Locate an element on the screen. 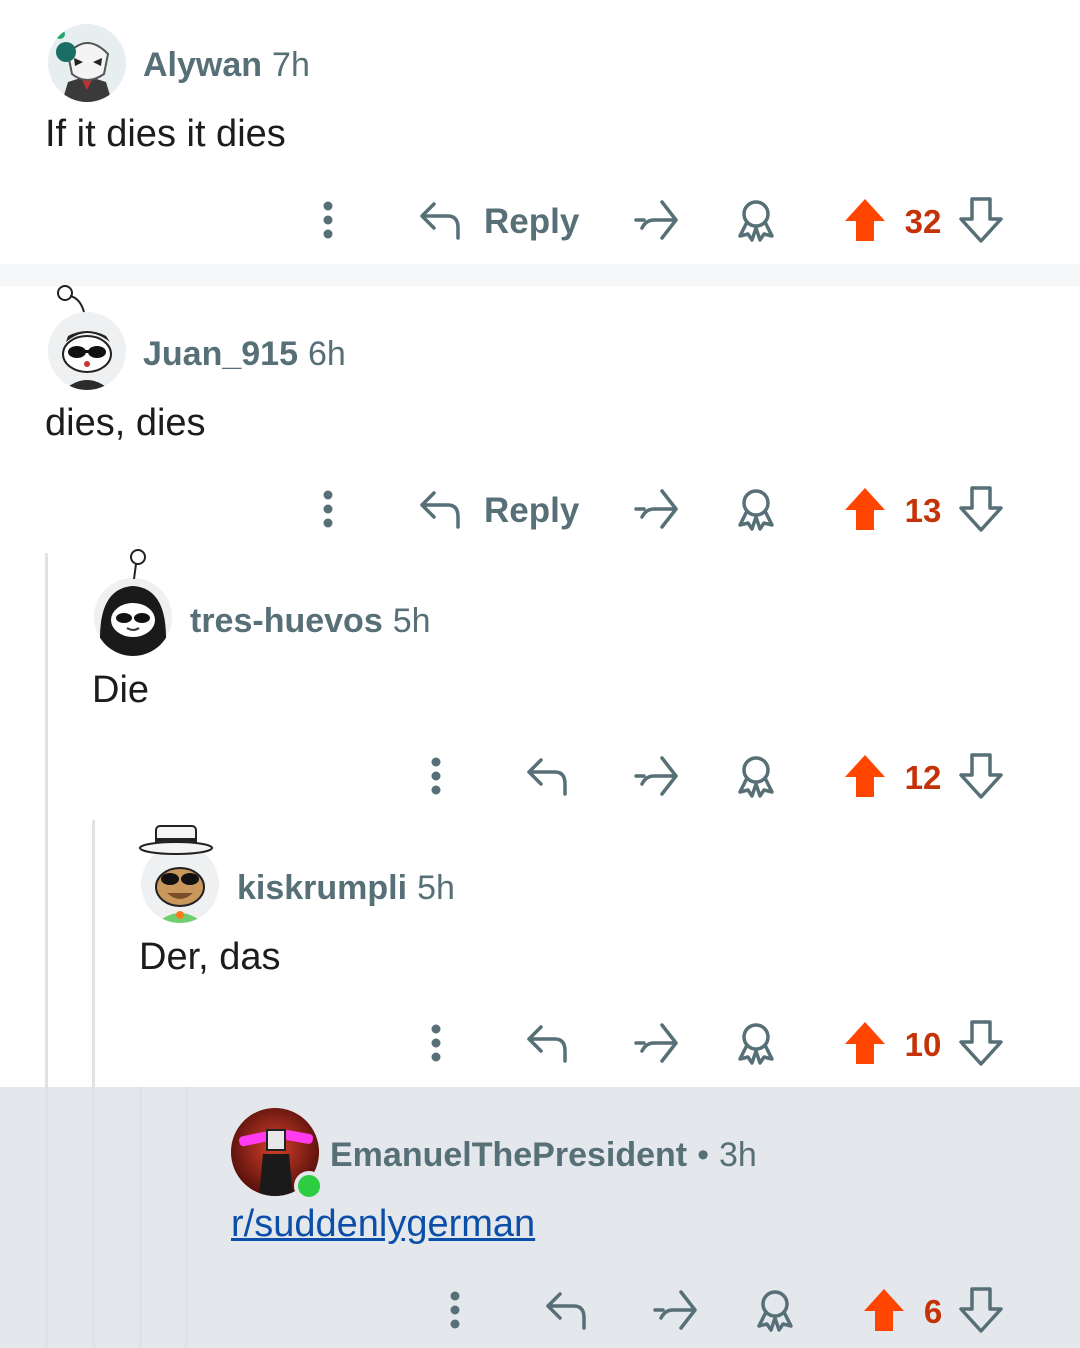 The width and height of the screenshot is (1080, 1348). comment-meta: kiskrumpli 5h is located at coordinates (346, 888).